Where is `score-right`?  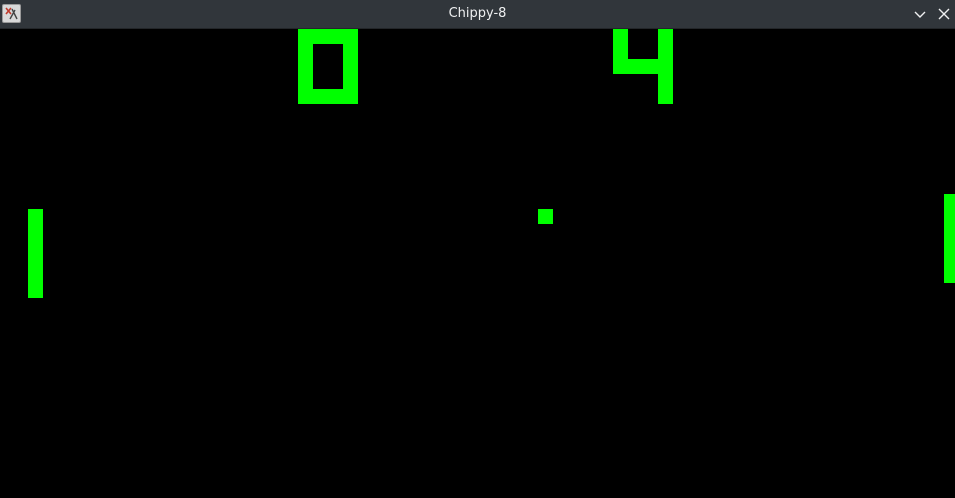 score-right is located at coordinates (643, 66).